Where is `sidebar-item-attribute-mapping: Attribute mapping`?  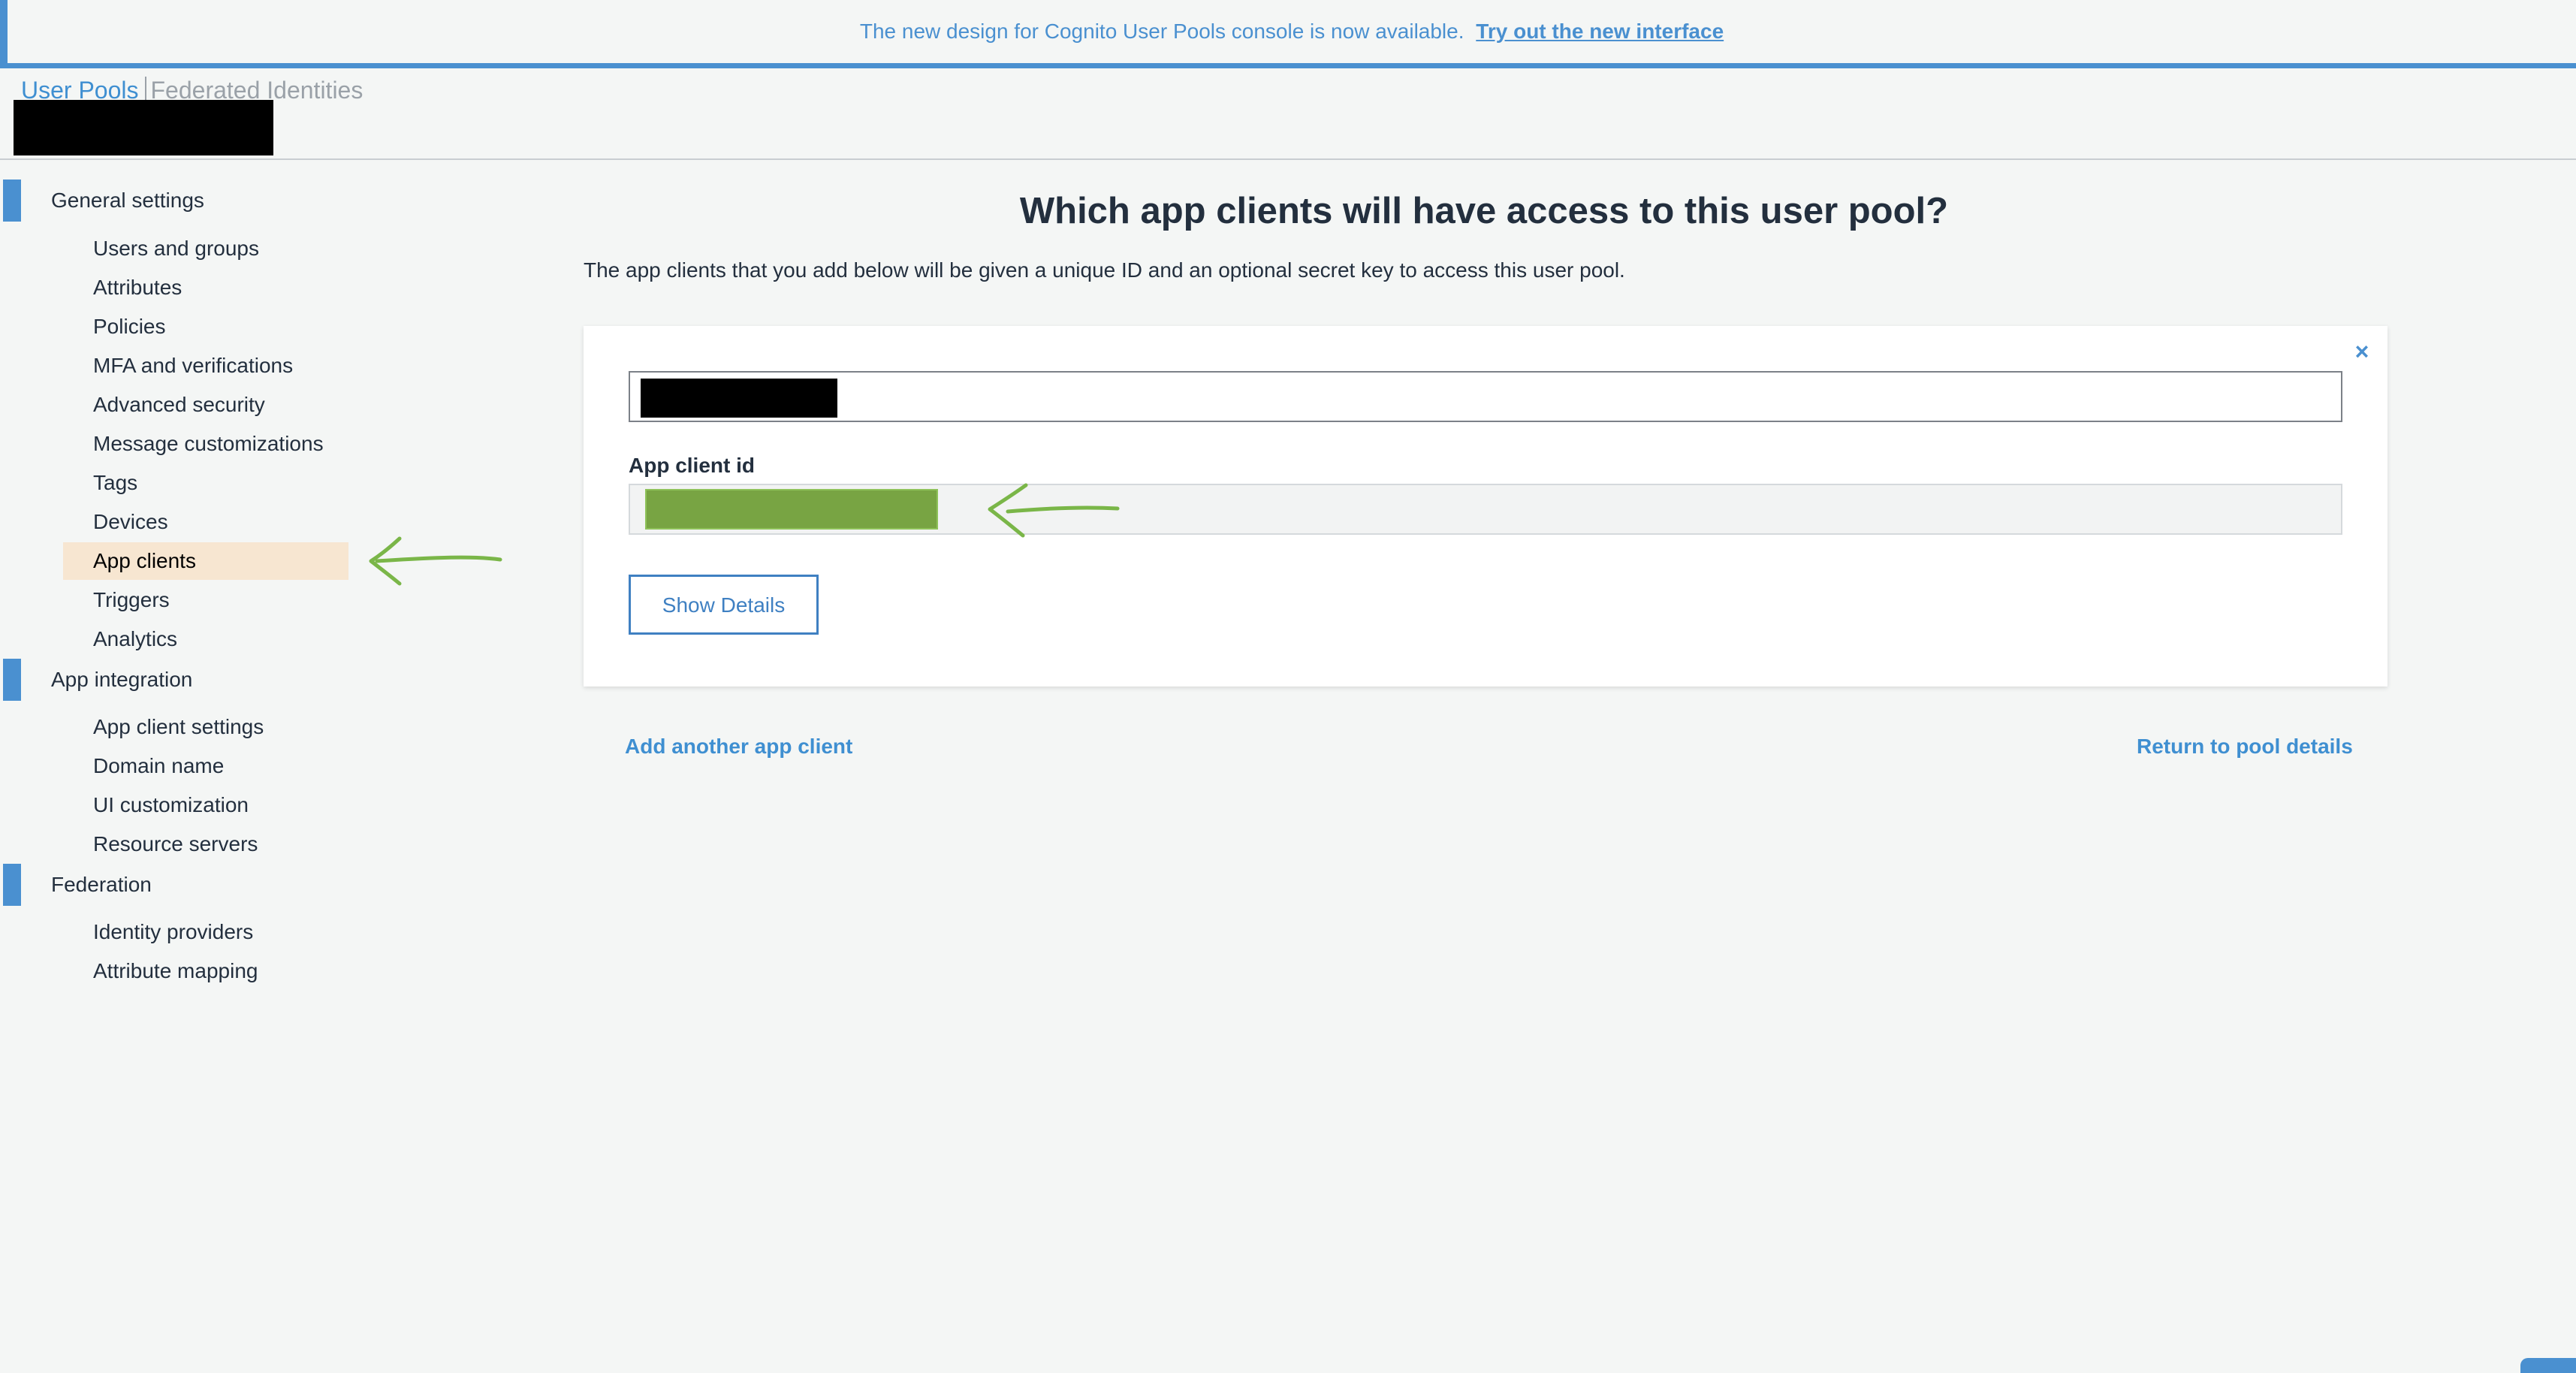
sidebar-item-attribute-mapping: Attribute mapping is located at coordinates (206, 971).